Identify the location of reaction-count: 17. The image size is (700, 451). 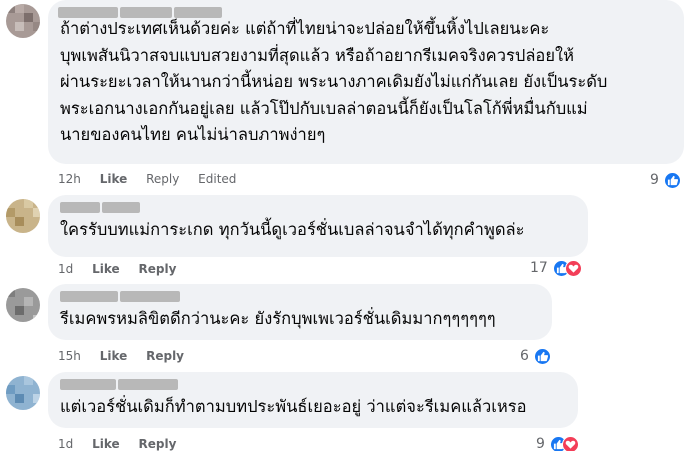
(539, 268).